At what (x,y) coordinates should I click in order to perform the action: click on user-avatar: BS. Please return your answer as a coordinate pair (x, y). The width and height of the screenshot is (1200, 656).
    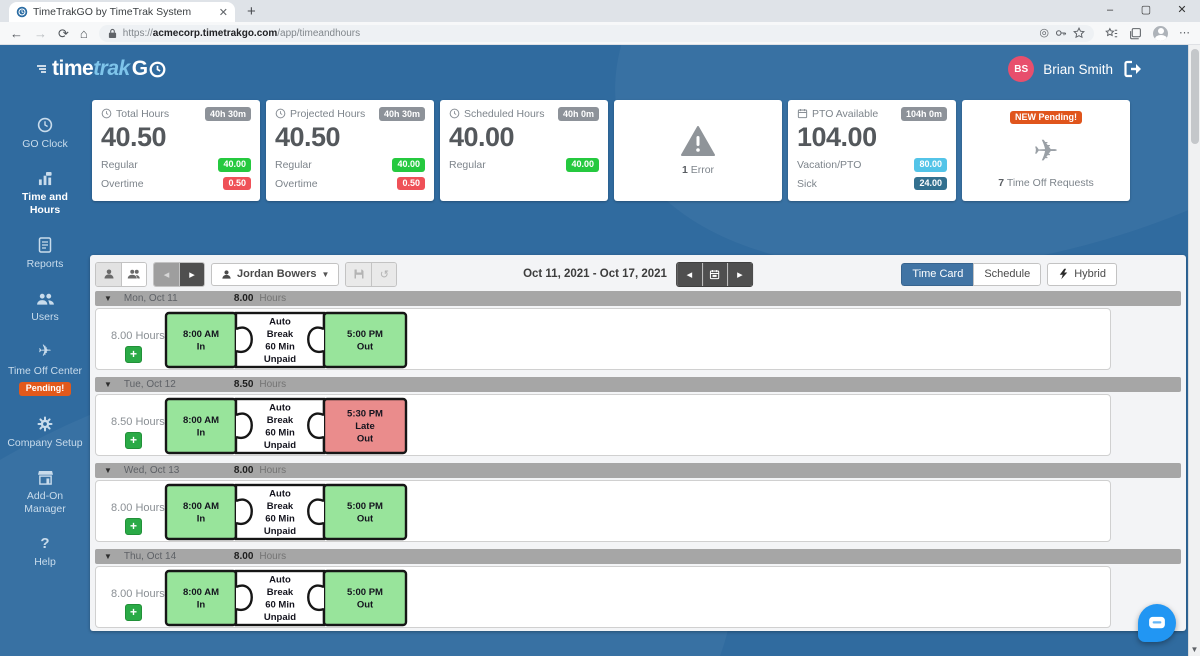
    Looking at the image, I should click on (1021, 69).